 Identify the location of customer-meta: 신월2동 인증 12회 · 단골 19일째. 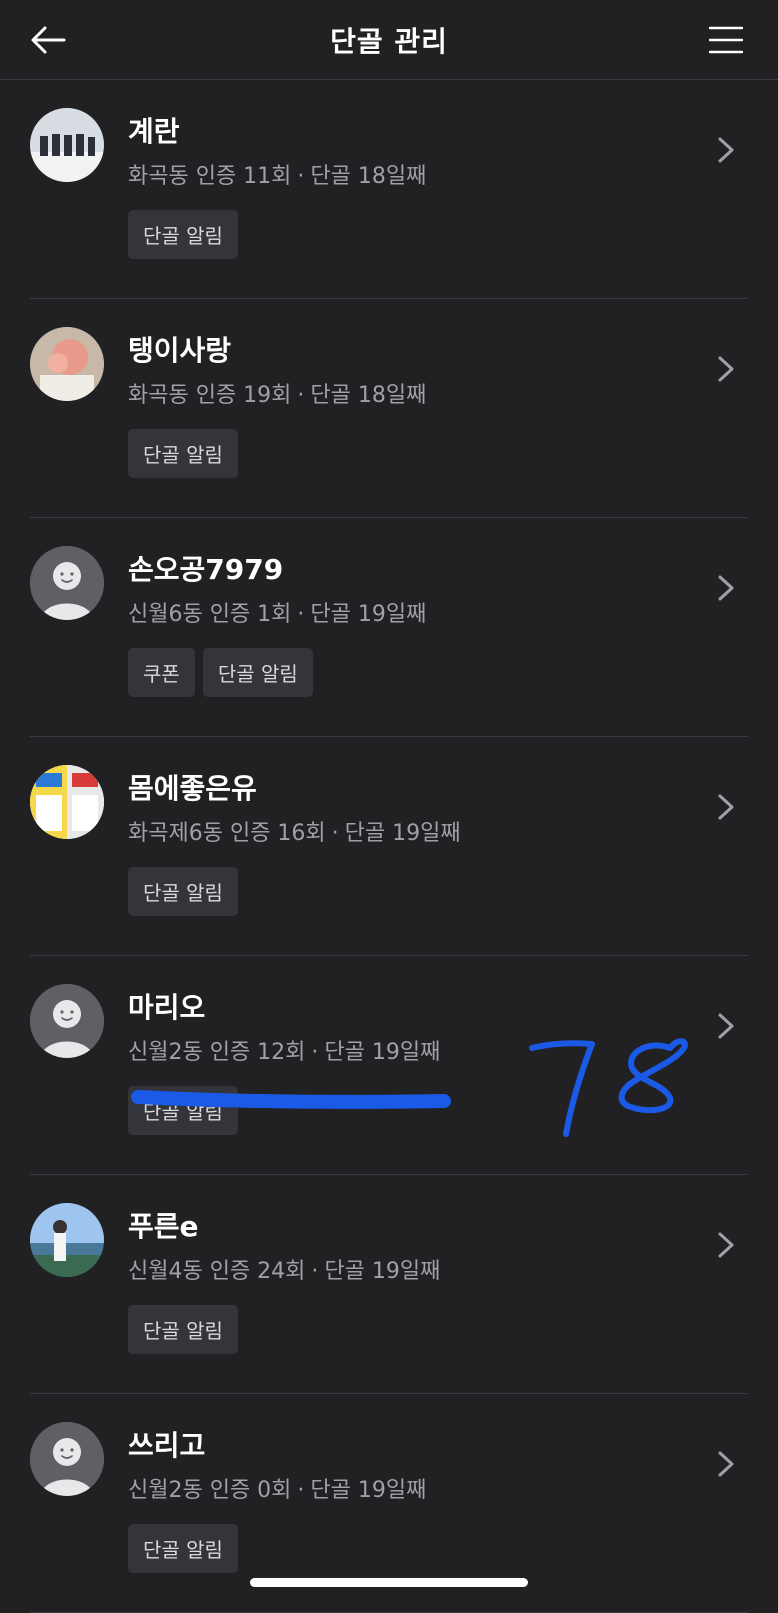
(284, 1050).